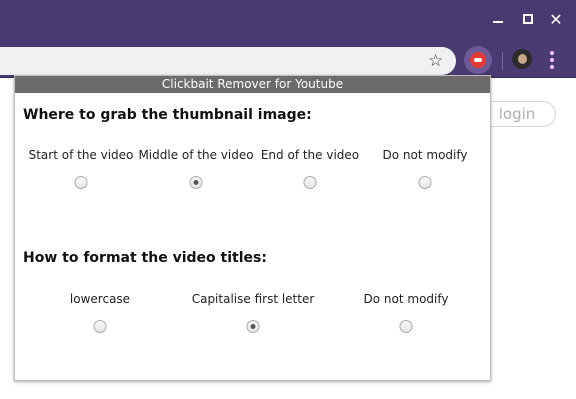  I want to click on kebab-menu-icon, so click(552, 60).